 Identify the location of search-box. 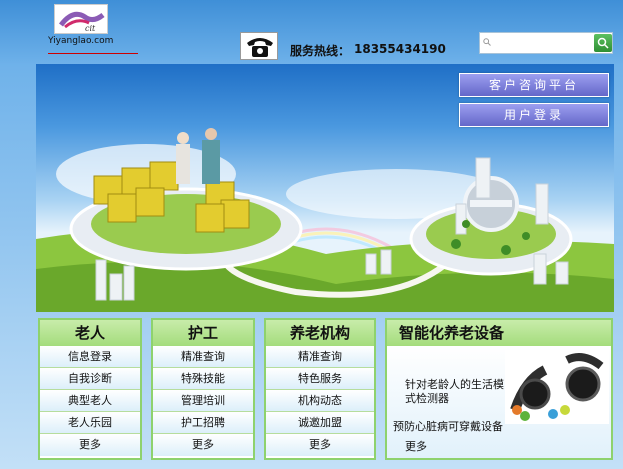
(546, 43).